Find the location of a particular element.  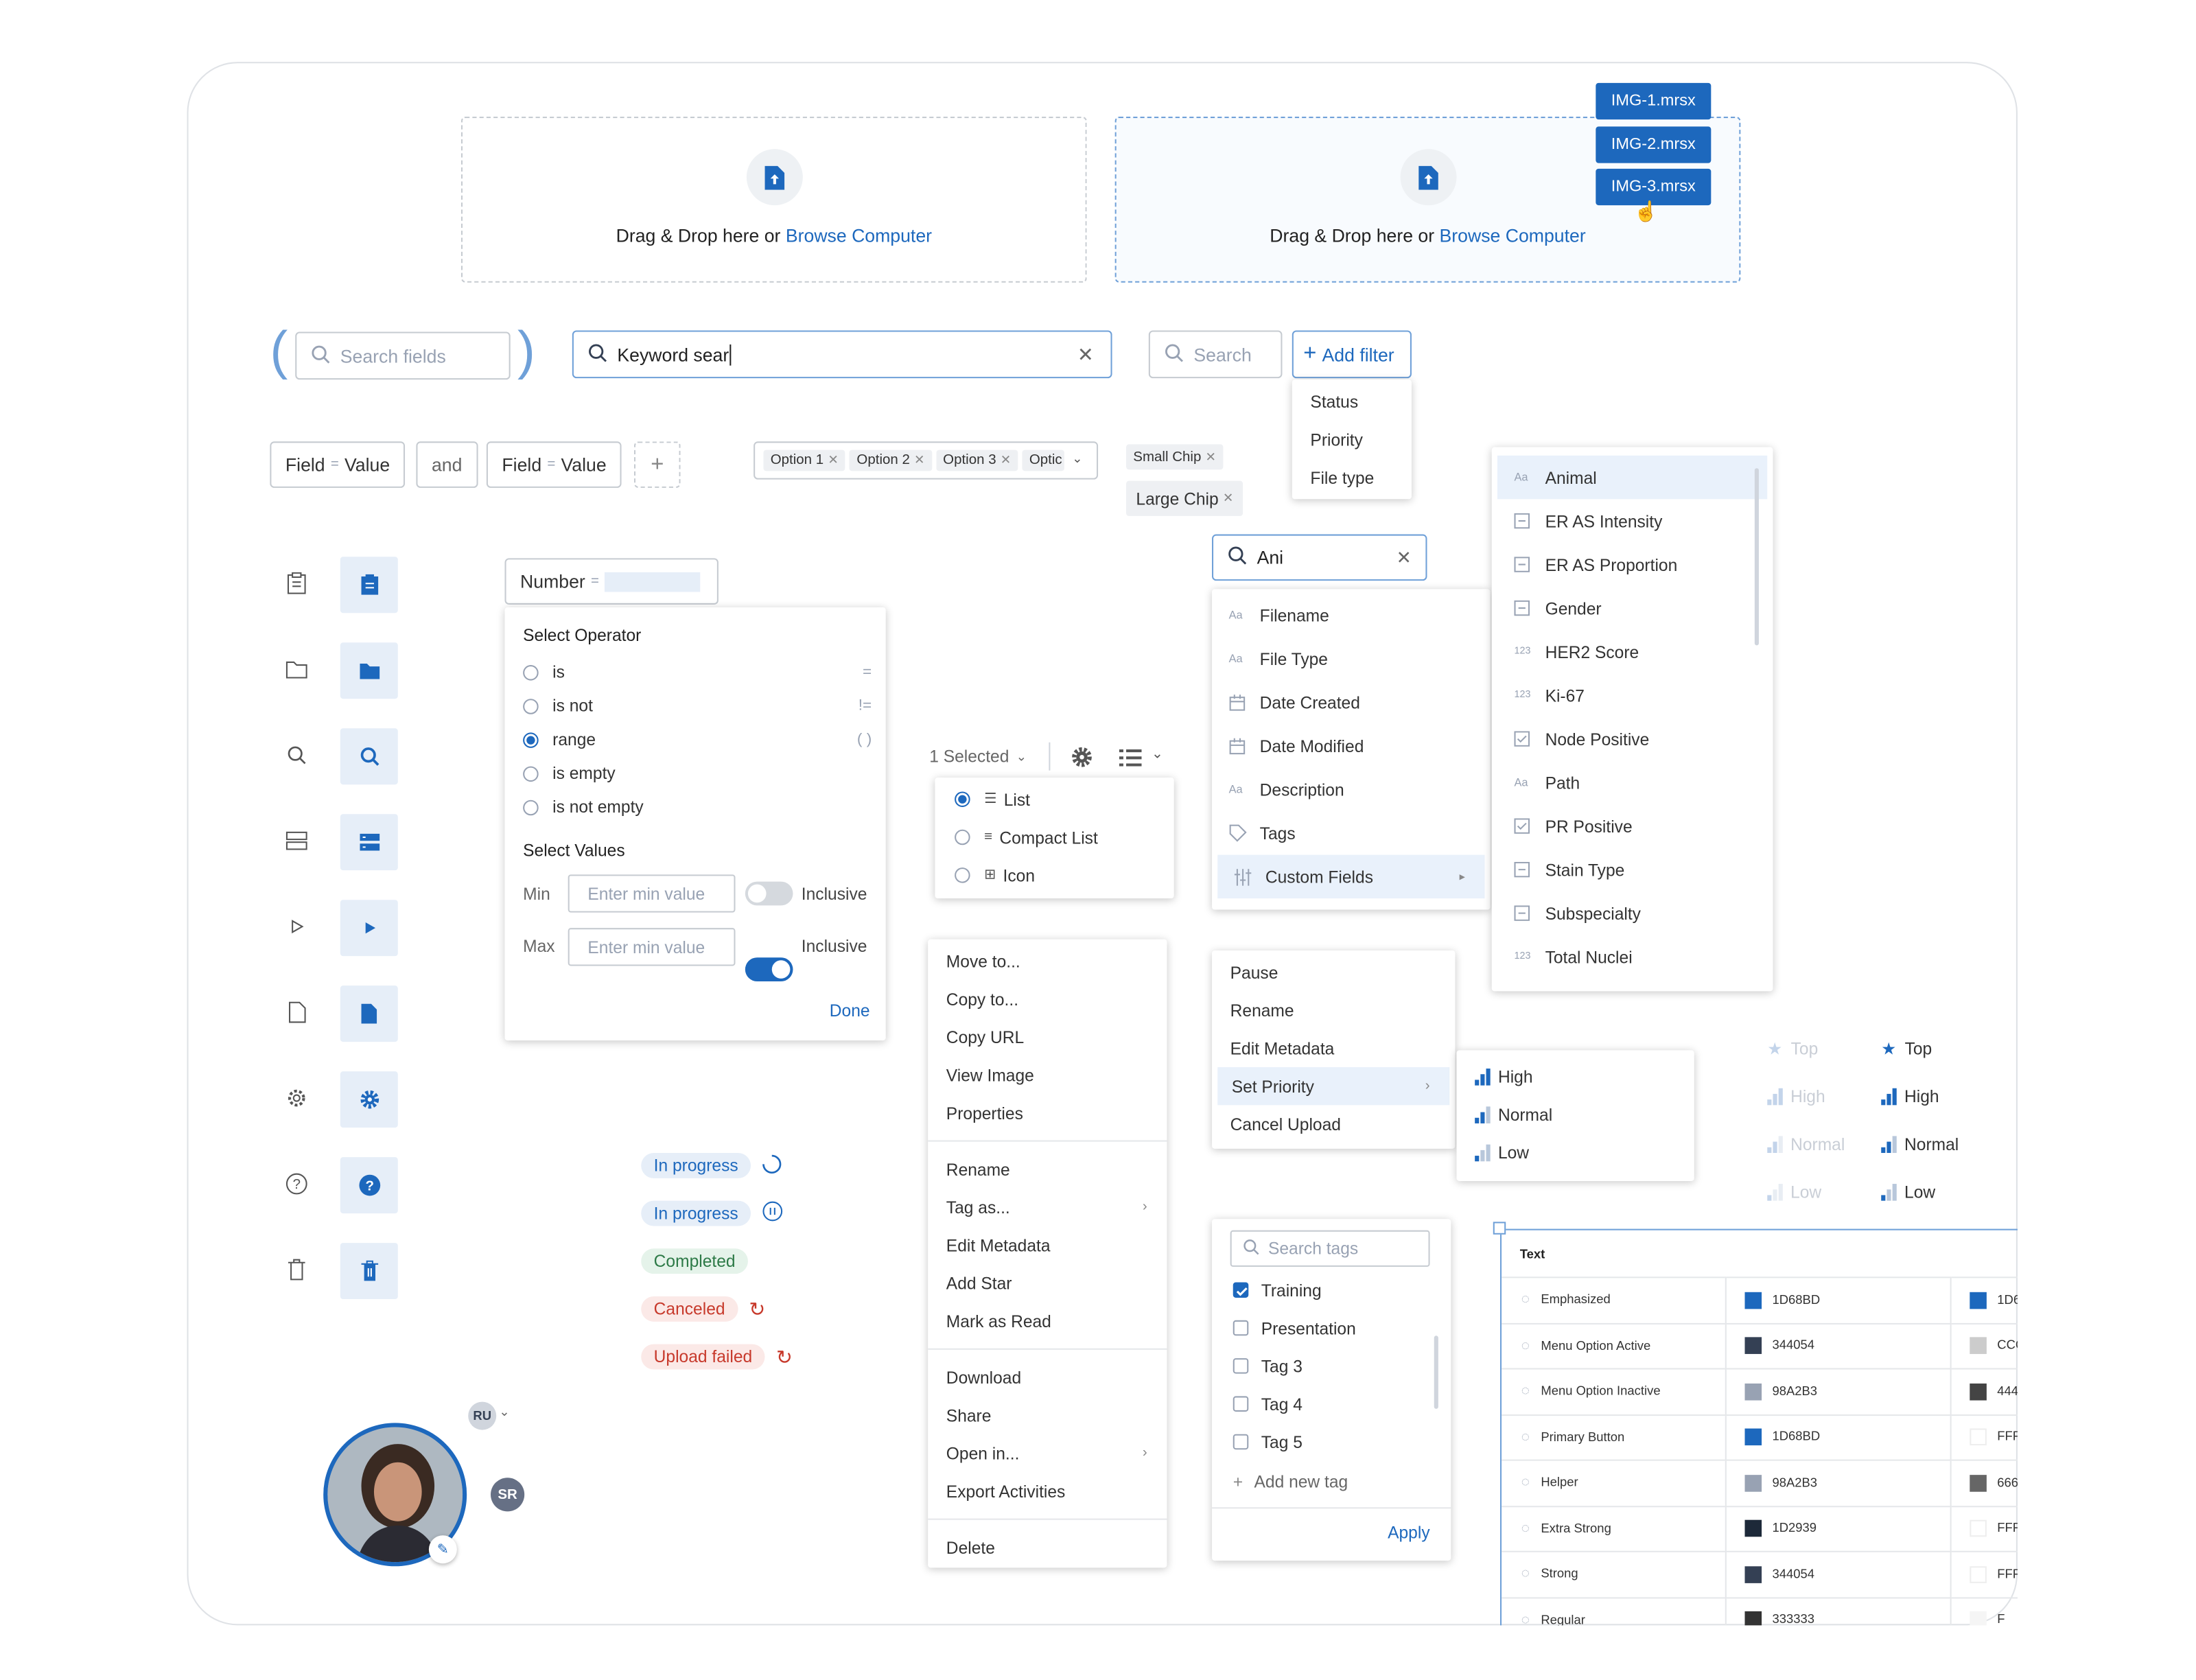

context-menu-item: Tag as... › is located at coordinates (1047, 1207).